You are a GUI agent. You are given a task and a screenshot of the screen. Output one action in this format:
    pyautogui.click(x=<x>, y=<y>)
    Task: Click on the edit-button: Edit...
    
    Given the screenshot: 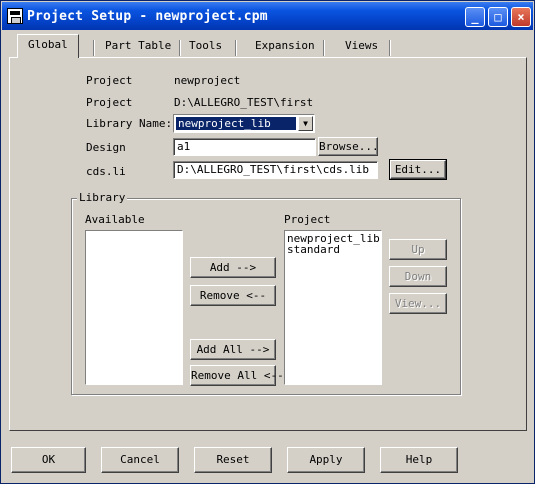 What is the action you would take?
    pyautogui.click(x=418, y=169)
    